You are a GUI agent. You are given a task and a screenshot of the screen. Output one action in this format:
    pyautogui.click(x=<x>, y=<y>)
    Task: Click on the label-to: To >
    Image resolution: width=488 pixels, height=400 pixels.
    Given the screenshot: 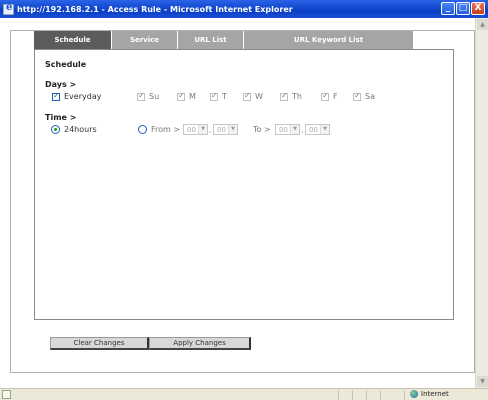 What is the action you would take?
    pyautogui.click(x=262, y=129)
    